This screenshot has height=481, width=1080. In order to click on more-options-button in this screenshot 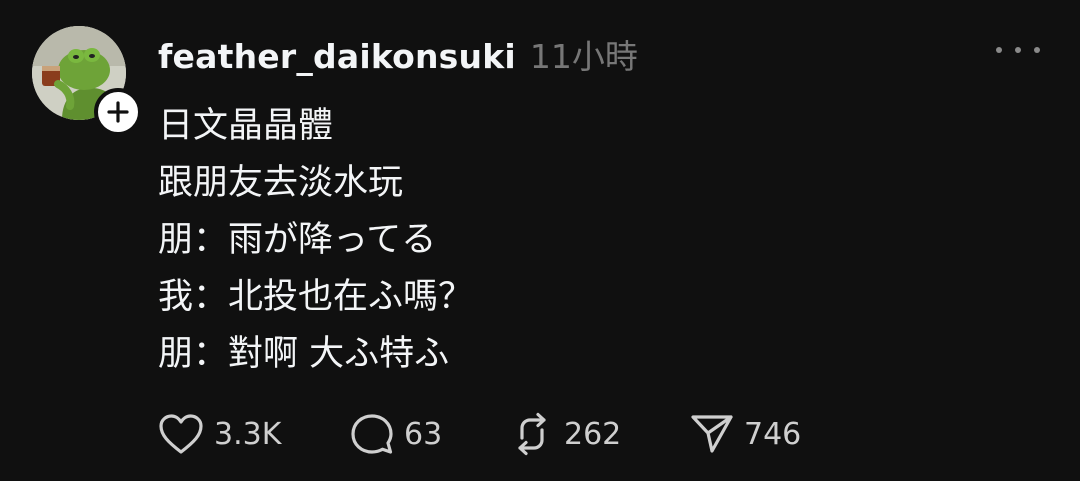, I will do `click(1018, 50)`.